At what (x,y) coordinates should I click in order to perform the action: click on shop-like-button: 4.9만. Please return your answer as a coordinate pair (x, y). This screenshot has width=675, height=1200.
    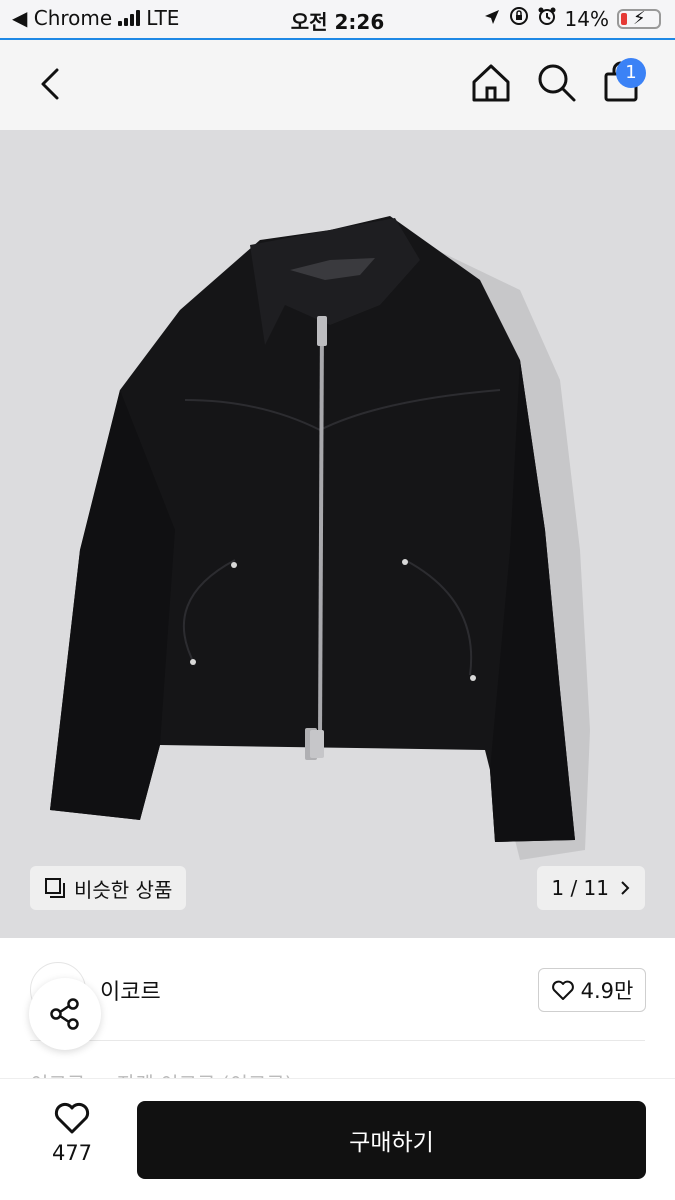
    Looking at the image, I should click on (592, 990).